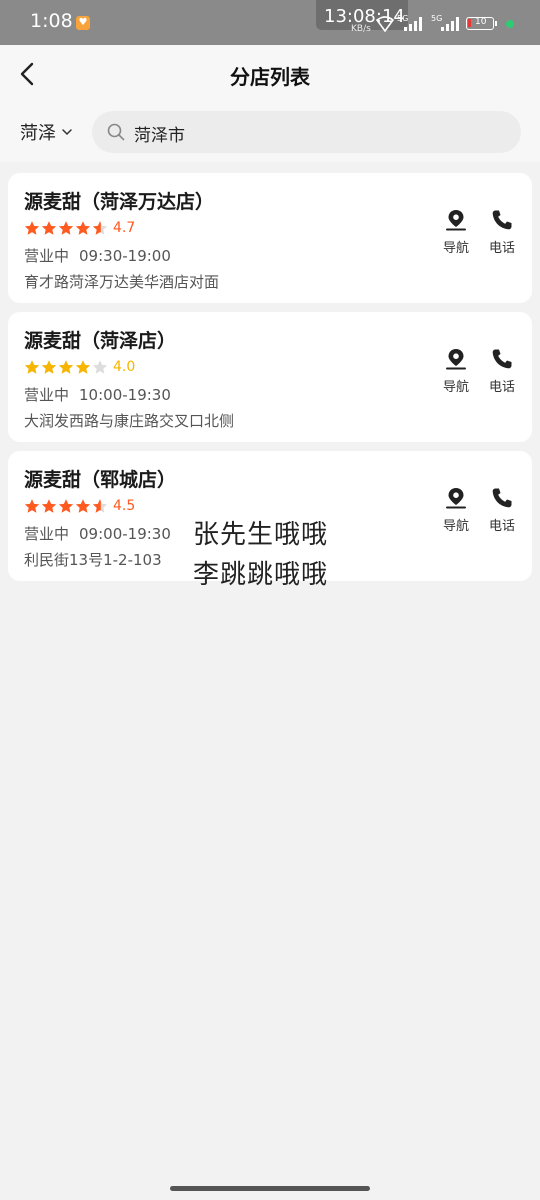 The height and width of the screenshot is (1200, 540). What do you see at coordinates (122, 282) in the screenshot?
I see `store-address: 育才路菏泽万达美华酒店对面` at bounding box center [122, 282].